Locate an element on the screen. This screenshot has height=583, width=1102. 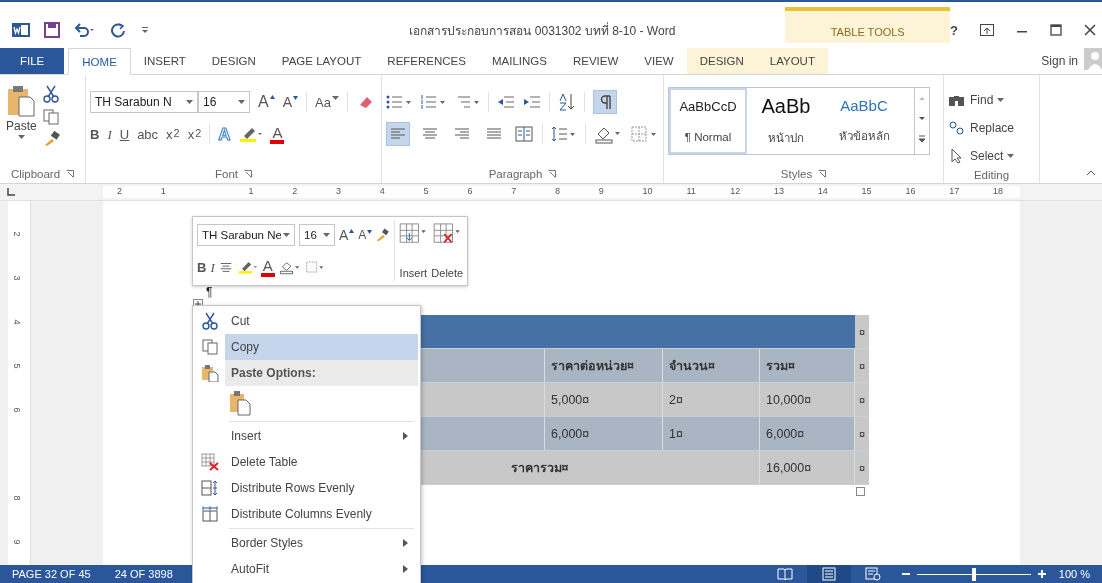
ruler-number: 11 is located at coordinates (691, 191).